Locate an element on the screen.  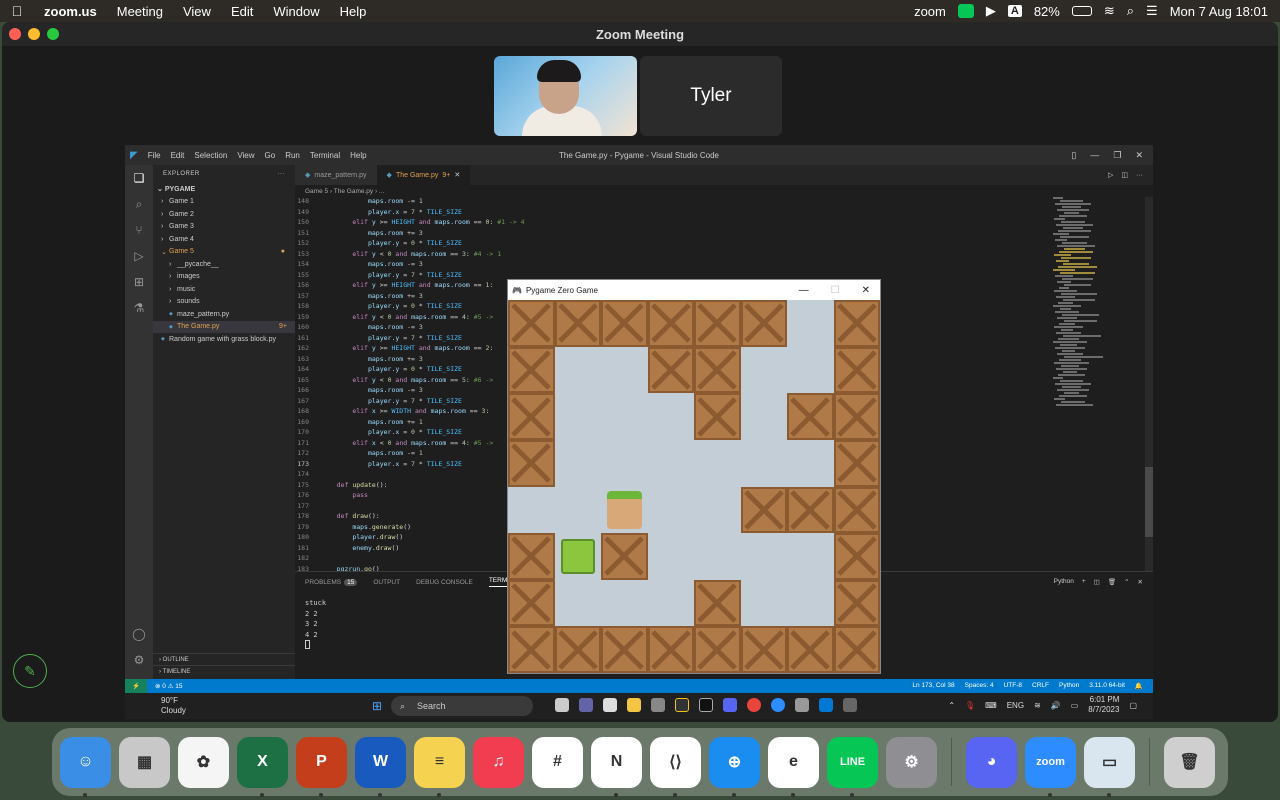
tree-item: › music is located at coordinates (224, 289).